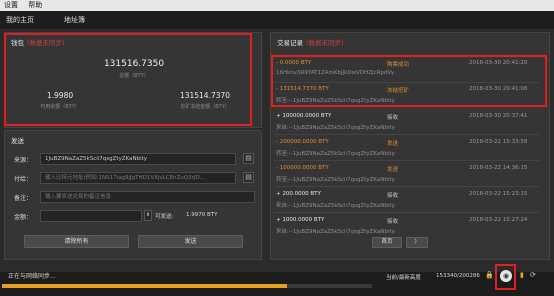 The height and width of the screenshot is (296, 554). What do you see at coordinates (202, 215) in the screenshot?
I see `send-available-value: 1.9970 BTY` at bounding box center [202, 215].